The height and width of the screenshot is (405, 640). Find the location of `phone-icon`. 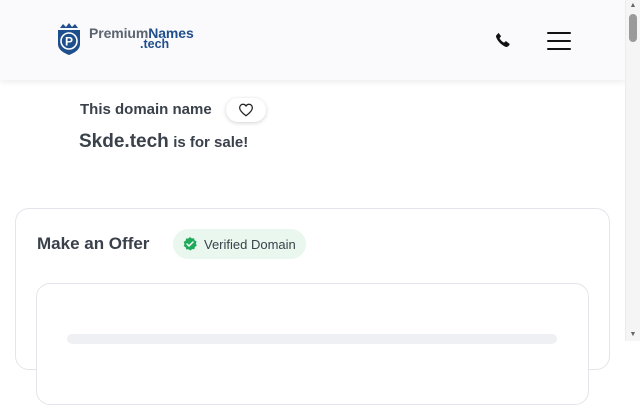

phone-icon is located at coordinates (502, 40).